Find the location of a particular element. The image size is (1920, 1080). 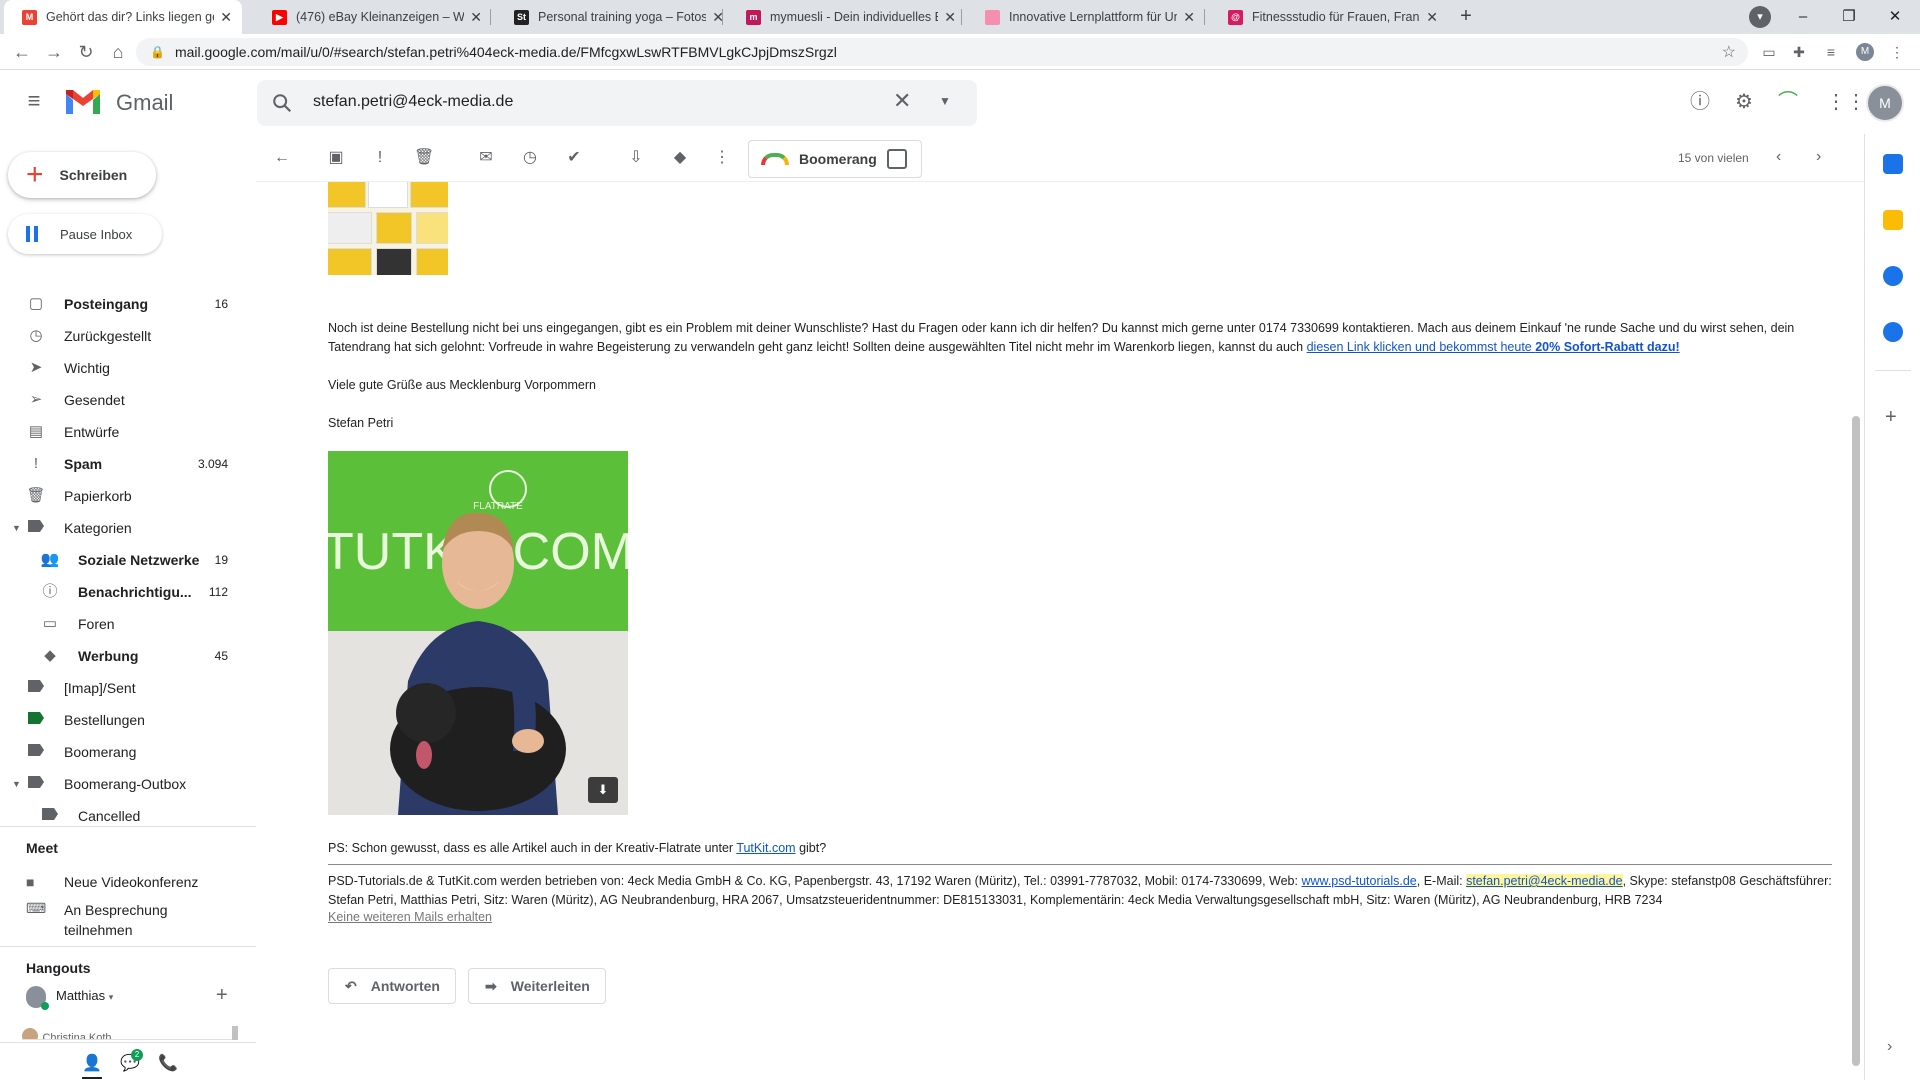

tutkit-link: TutKit.com is located at coordinates (765, 848).